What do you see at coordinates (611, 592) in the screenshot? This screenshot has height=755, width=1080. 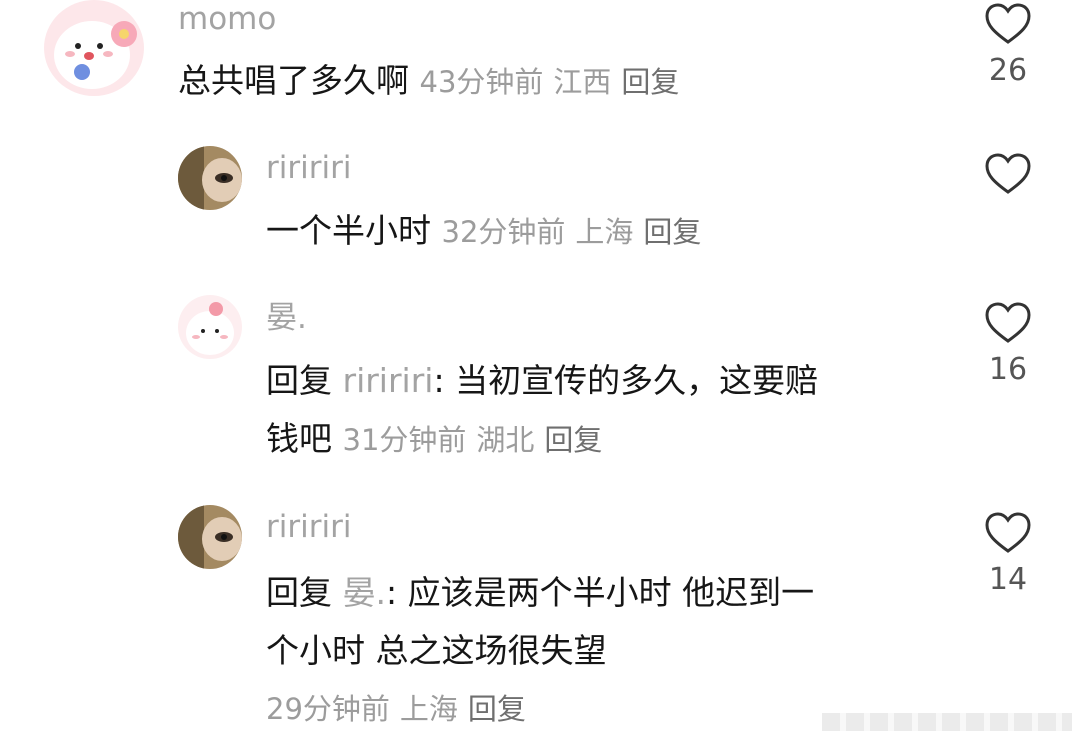 I see `comment-text: 应该是两个半小时 他迟到一` at bounding box center [611, 592].